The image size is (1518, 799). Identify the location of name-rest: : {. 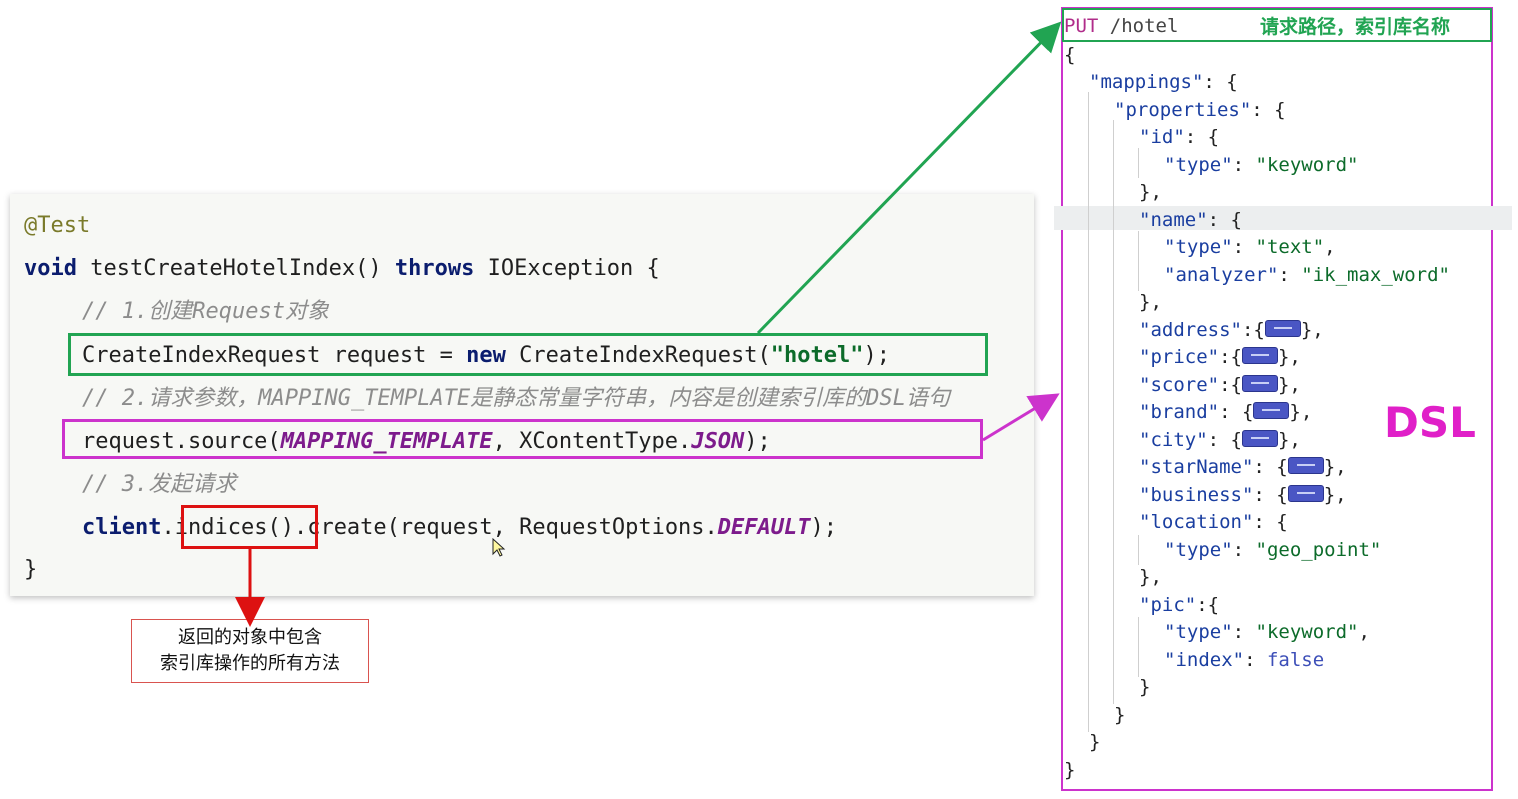
(1224, 220).